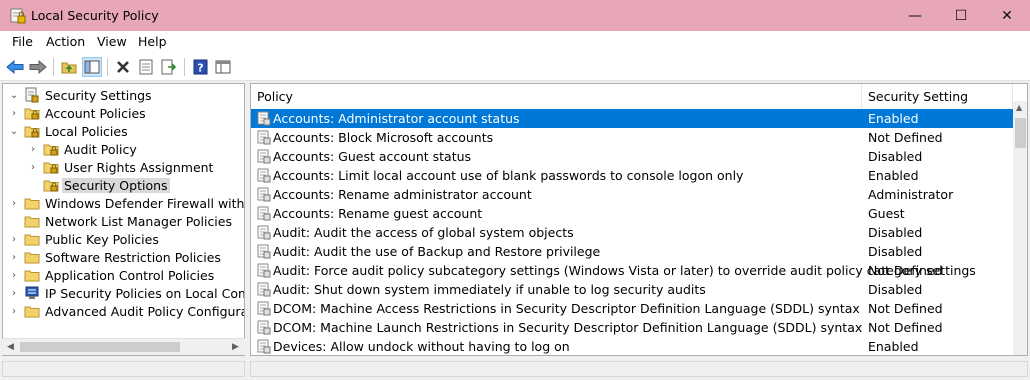  I want to click on status-cell, so click(123, 369).